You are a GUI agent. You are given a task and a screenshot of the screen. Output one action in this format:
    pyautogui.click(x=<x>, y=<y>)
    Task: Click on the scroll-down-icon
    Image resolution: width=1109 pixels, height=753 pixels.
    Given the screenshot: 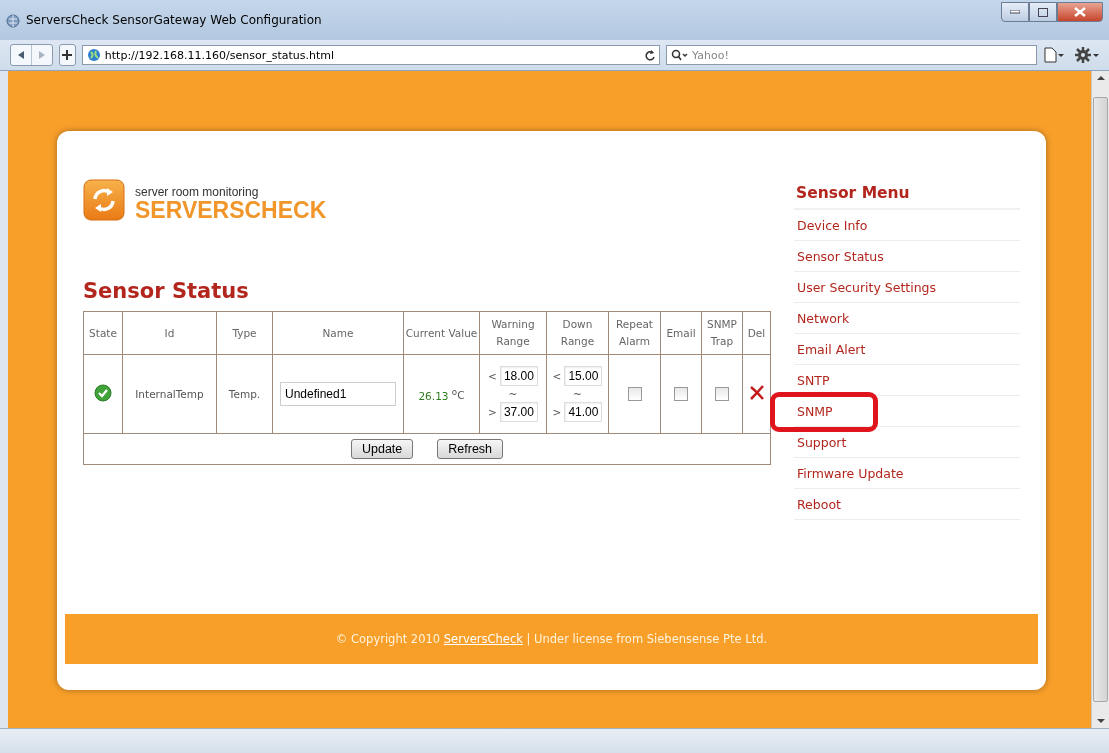 What is the action you would take?
    pyautogui.click(x=1100, y=721)
    